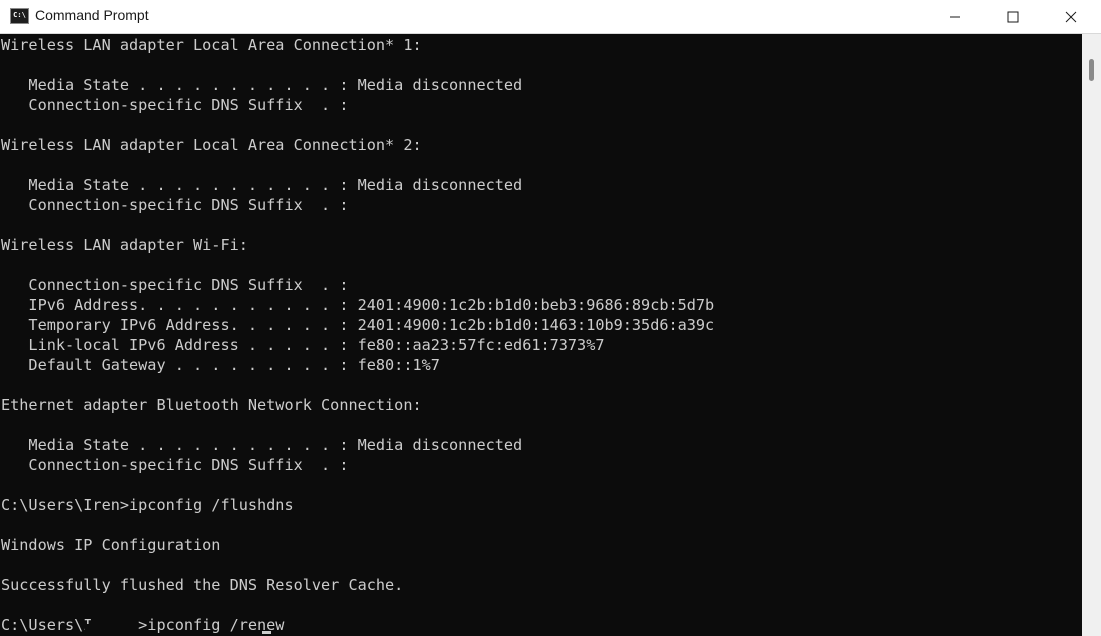 The width and height of the screenshot is (1101, 636). I want to click on redacted-username, so click(105, 630).